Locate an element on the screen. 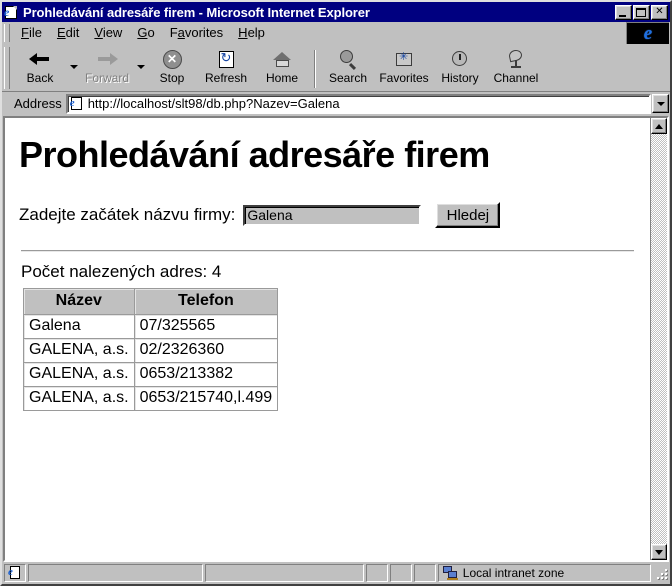 This screenshot has width=672, height=586. refresh-icon is located at coordinates (226, 59).